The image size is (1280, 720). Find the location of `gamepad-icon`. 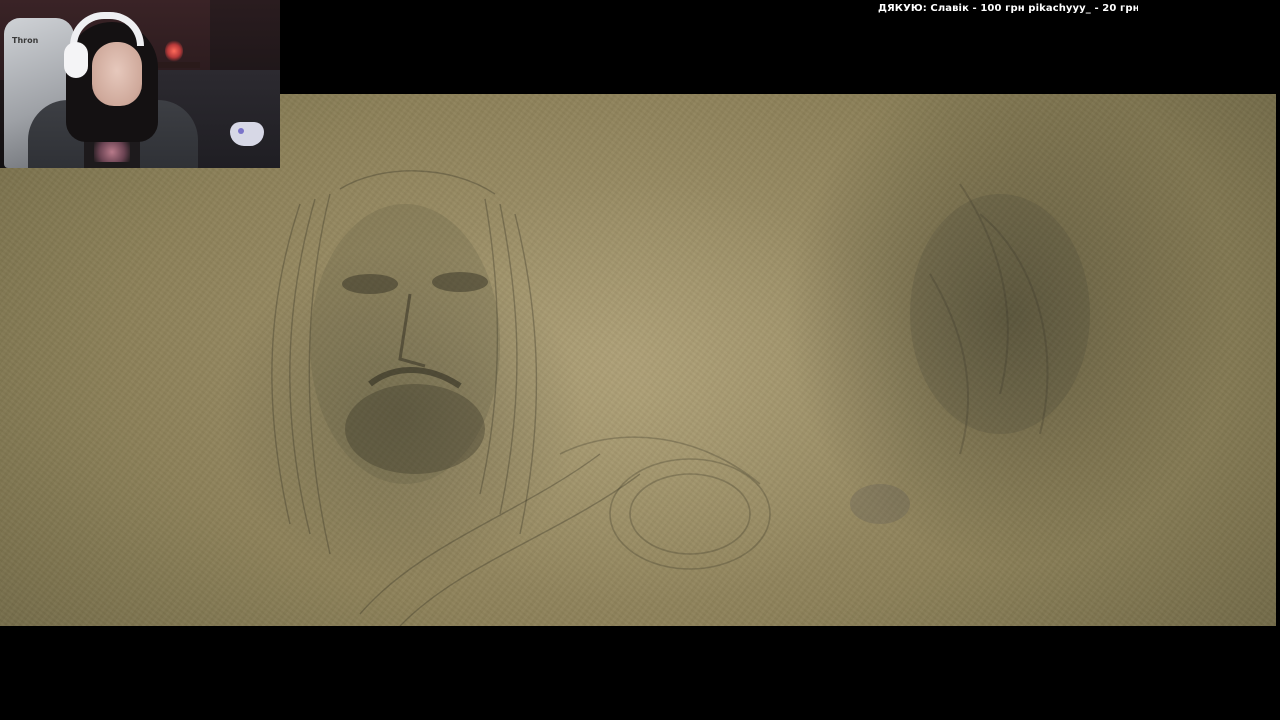

gamepad-icon is located at coordinates (247, 134).